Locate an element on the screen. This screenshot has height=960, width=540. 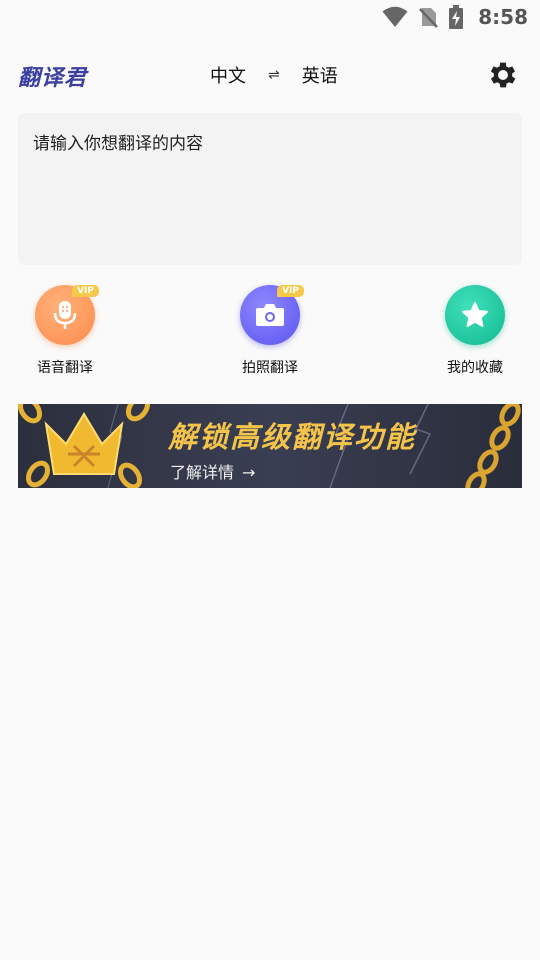
chain-decoration is located at coordinates (493, 446).